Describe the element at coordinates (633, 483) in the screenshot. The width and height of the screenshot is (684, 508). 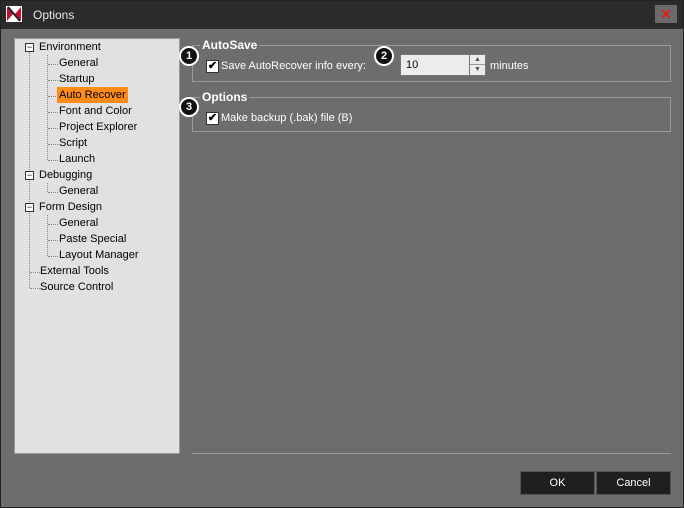
I see `cancel-button: Cancel` at that location.